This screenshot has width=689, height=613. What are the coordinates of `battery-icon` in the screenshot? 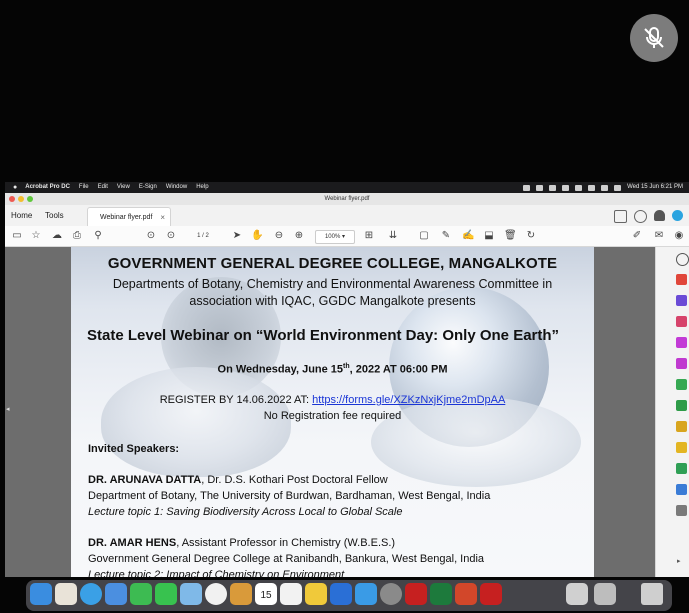 It's located at (579, 187).